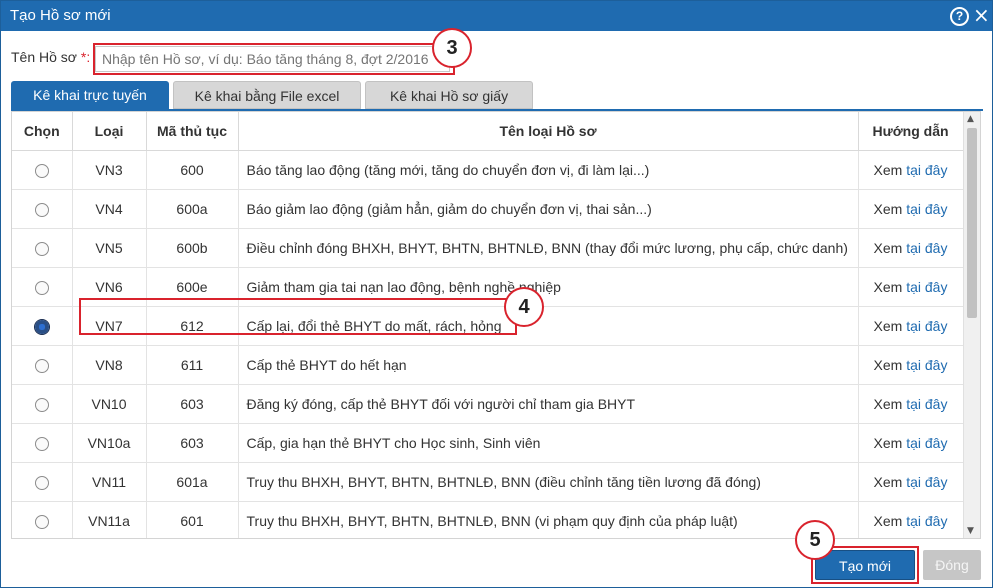 This screenshot has height=588, width=993. I want to click on close-button: Đóng, so click(952, 565).